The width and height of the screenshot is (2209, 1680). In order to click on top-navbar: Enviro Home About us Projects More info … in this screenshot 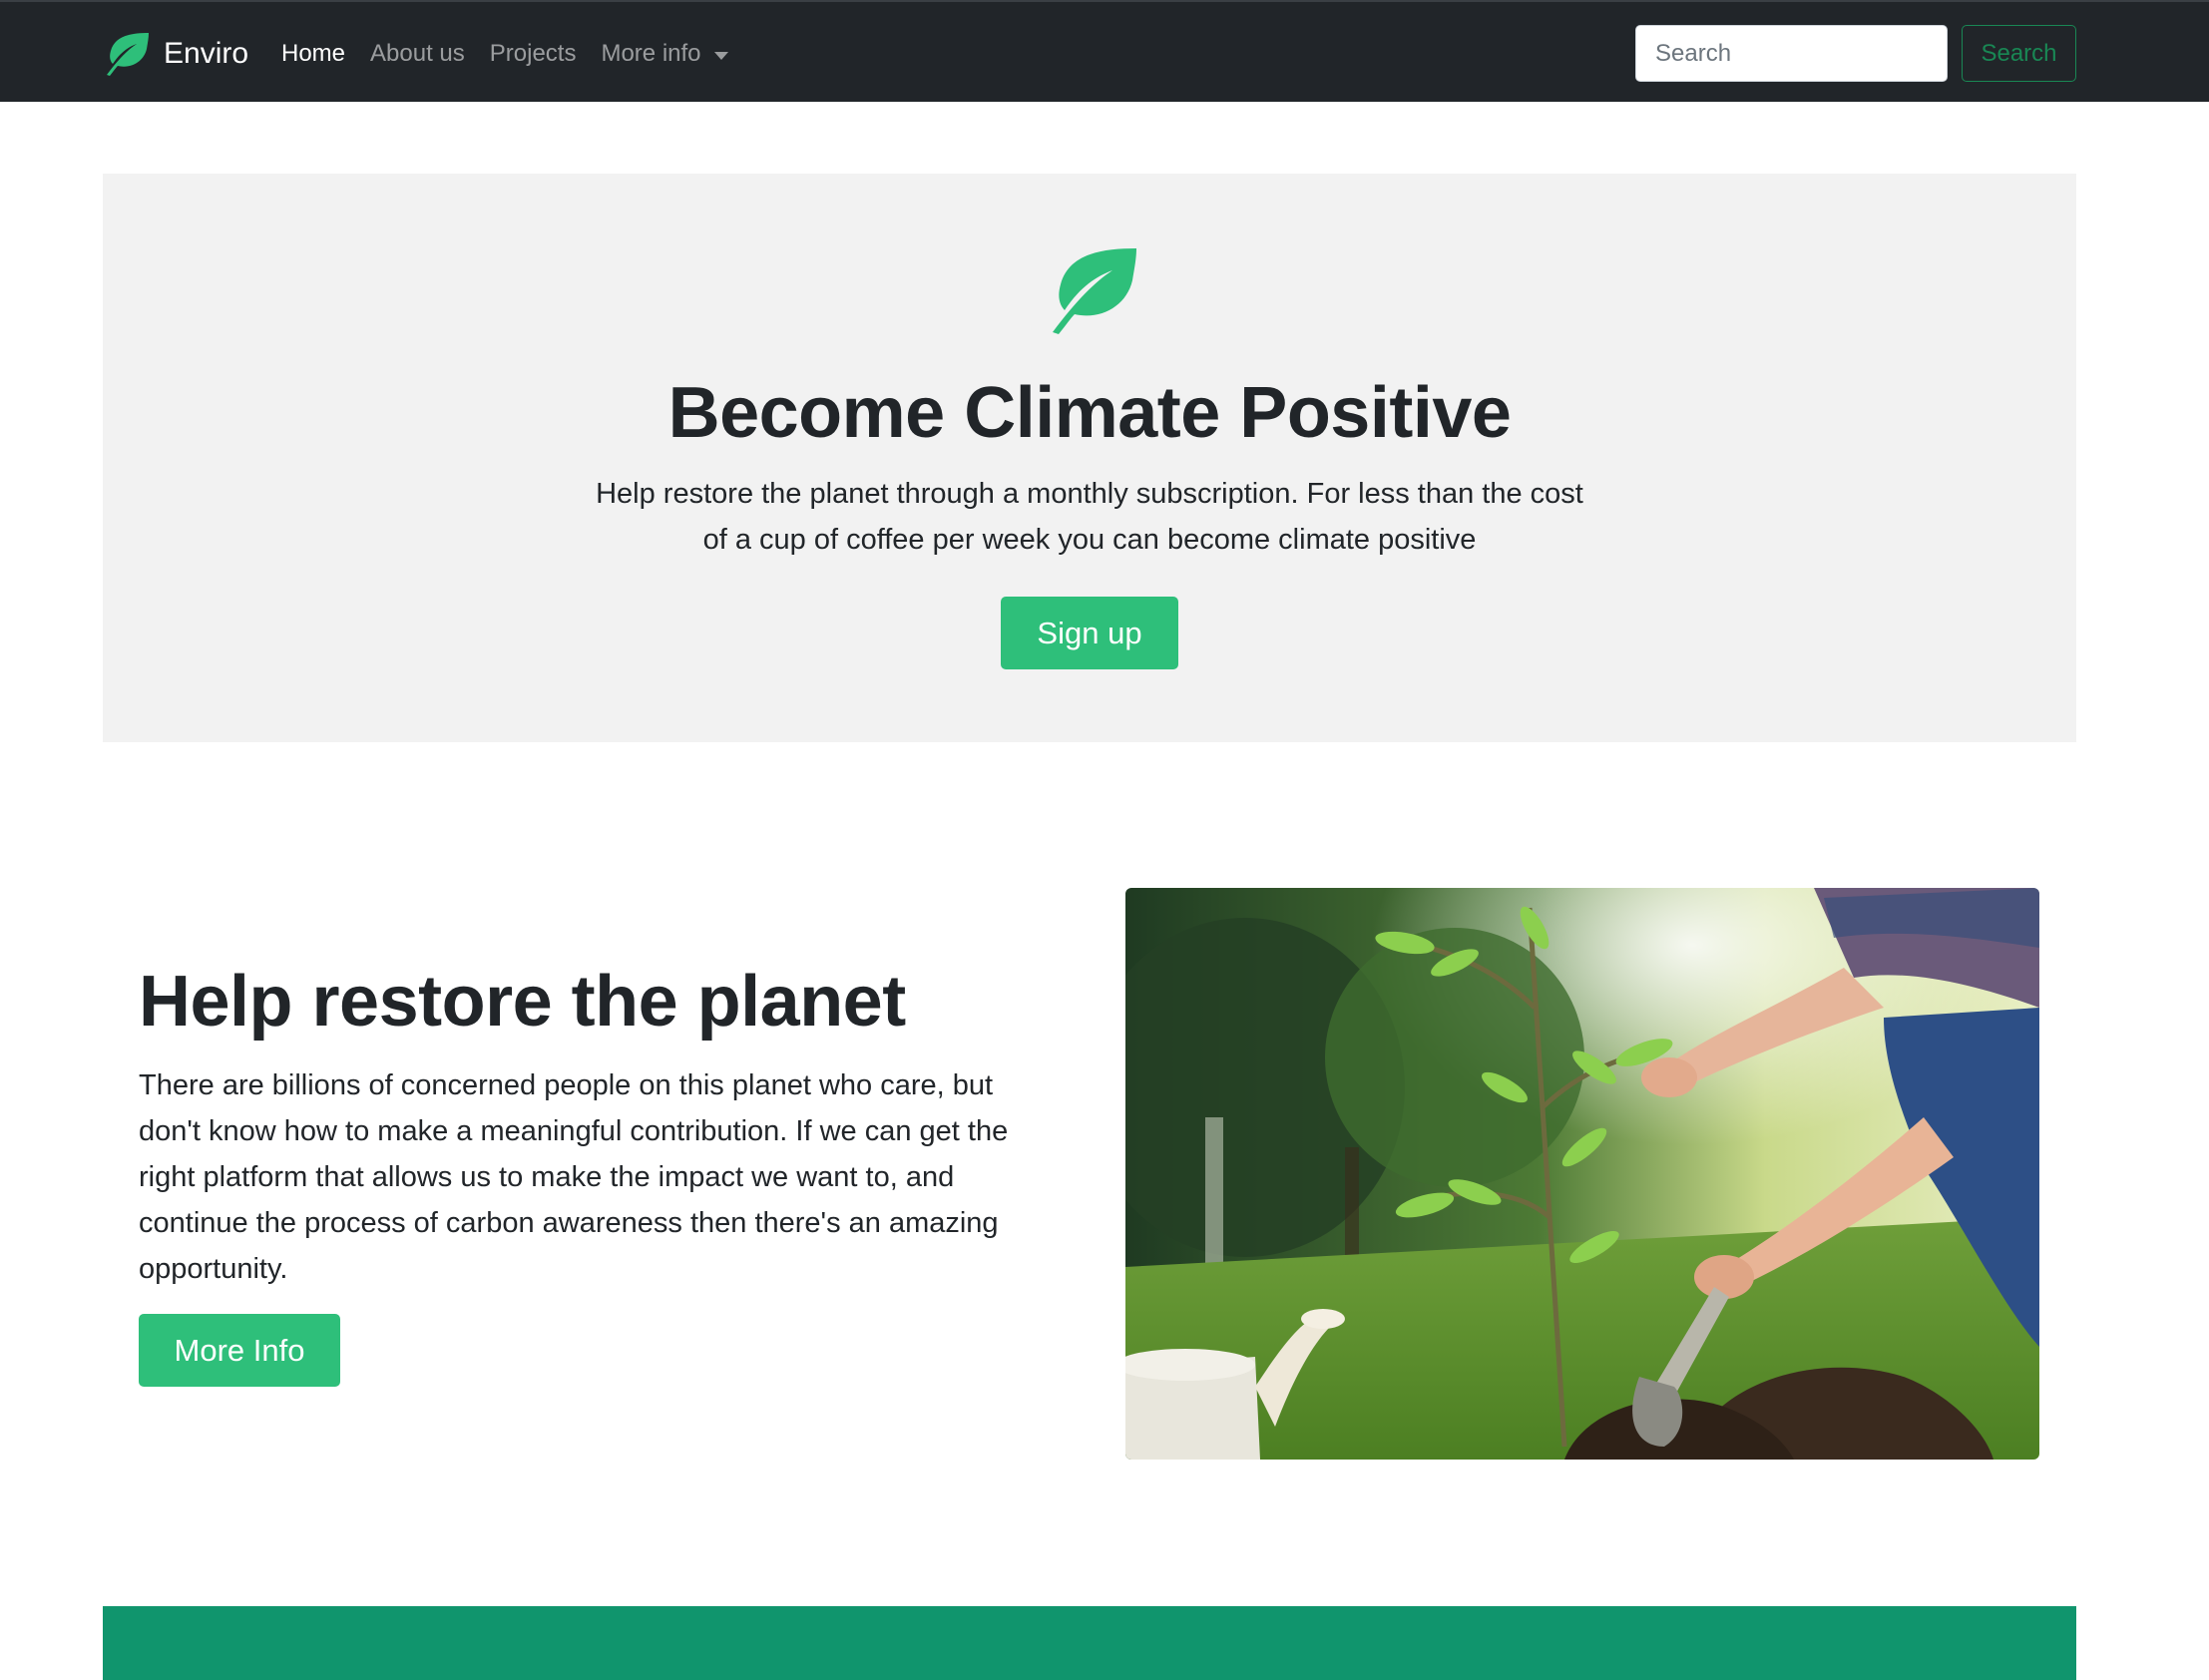, I will do `click(1104, 51)`.